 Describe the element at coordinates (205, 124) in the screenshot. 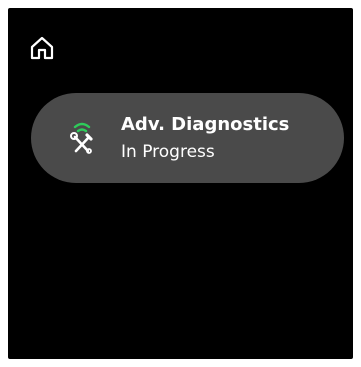

I see `card-title: Adv. Diagnostics` at that location.